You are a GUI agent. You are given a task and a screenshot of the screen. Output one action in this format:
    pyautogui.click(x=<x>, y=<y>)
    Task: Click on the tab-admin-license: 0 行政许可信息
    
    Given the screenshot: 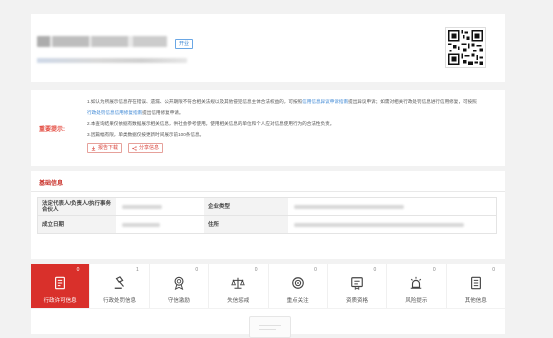 What is the action you would take?
    pyautogui.click(x=61, y=286)
    